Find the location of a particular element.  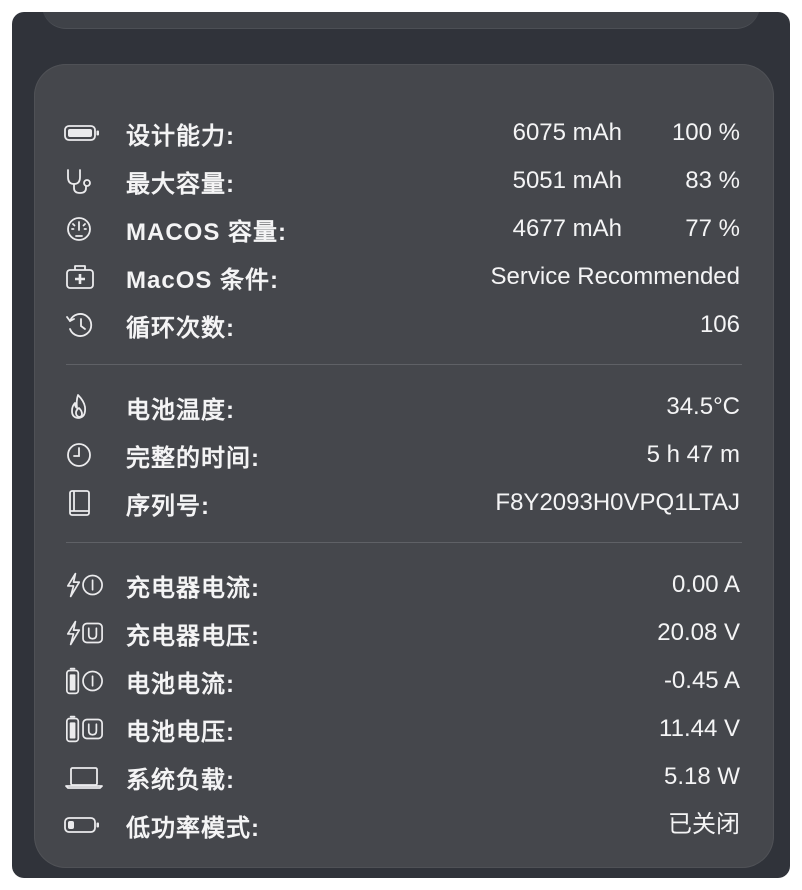

clock-icon is located at coordinates (84, 455).